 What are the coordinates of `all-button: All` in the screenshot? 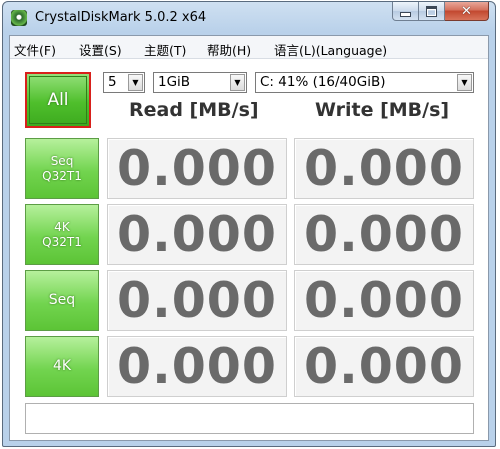 It's located at (58, 100).